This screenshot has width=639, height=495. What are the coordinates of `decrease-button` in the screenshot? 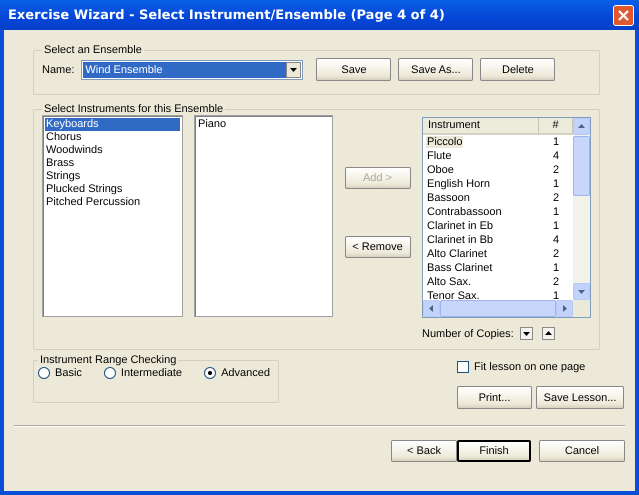 It's located at (526, 333).